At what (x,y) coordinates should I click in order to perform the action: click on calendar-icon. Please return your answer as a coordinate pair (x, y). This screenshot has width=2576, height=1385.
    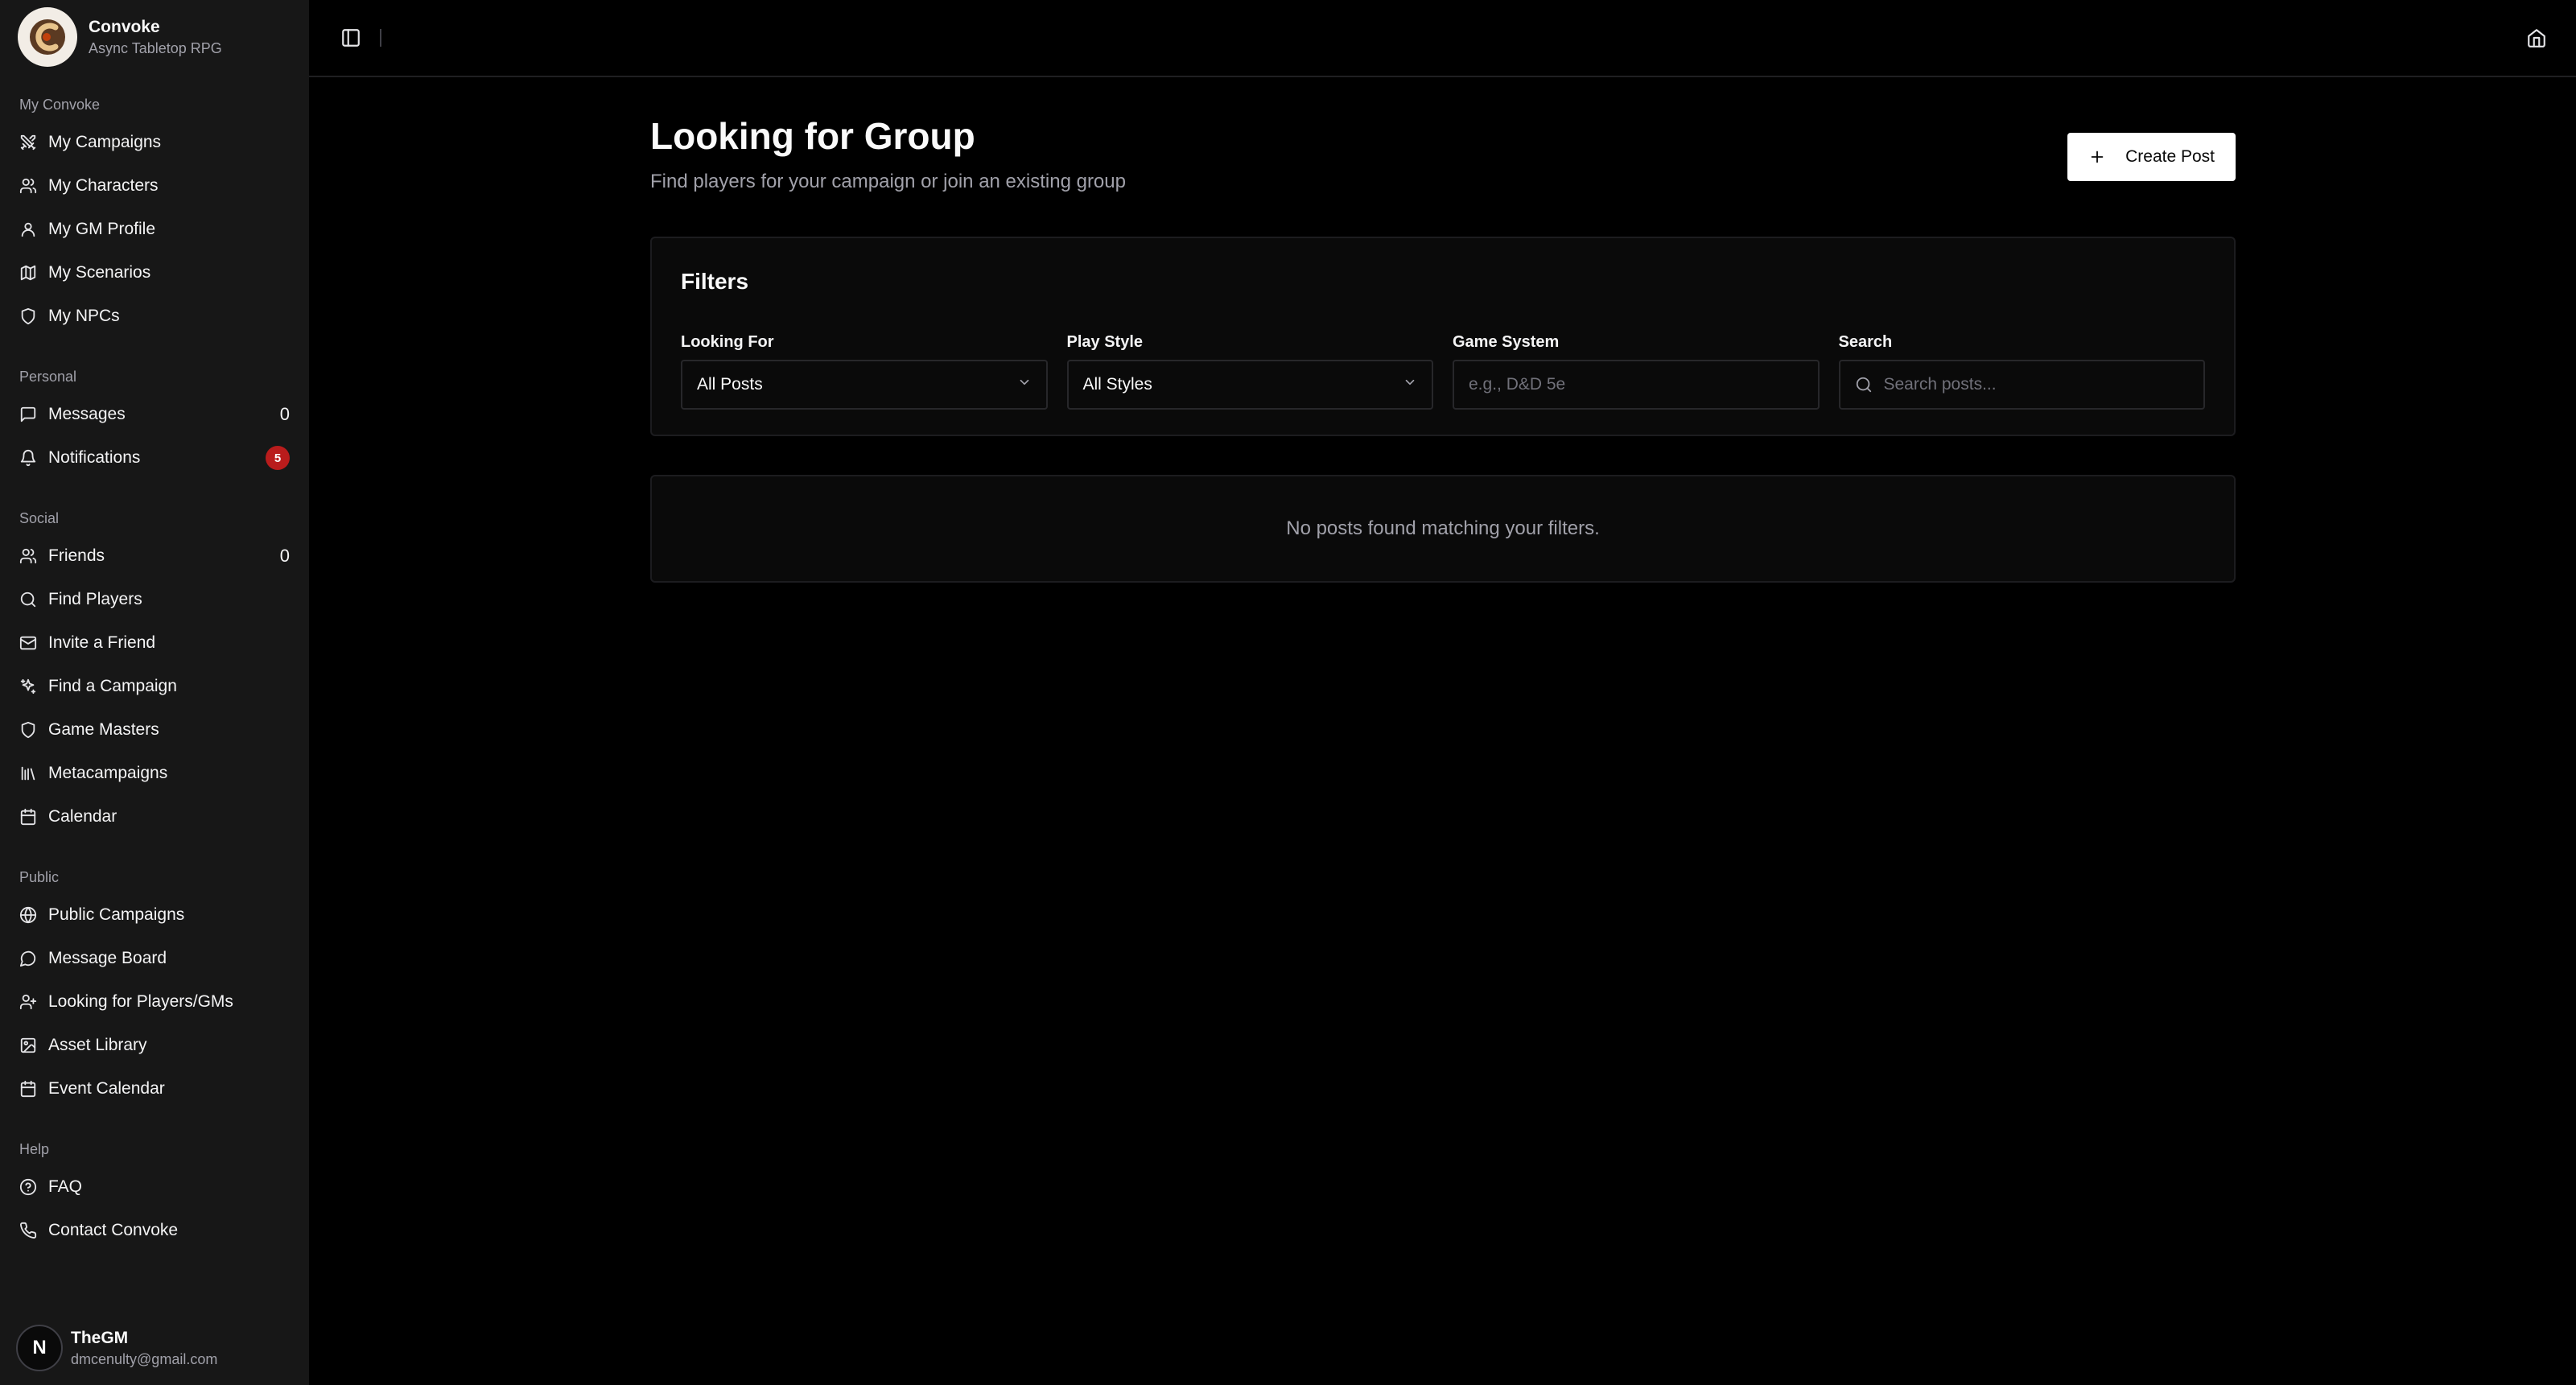
    Looking at the image, I should click on (28, 817).